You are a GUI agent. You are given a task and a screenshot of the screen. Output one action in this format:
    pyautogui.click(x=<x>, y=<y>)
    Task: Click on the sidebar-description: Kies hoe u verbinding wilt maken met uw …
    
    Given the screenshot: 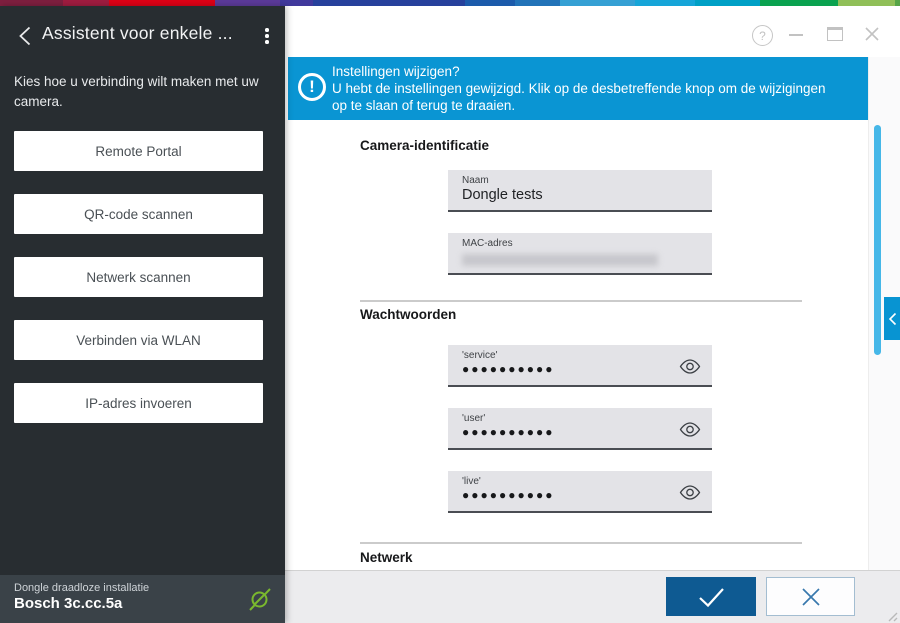 What is the action you would take?
    pyautogui.click(x=136, y=91)
    